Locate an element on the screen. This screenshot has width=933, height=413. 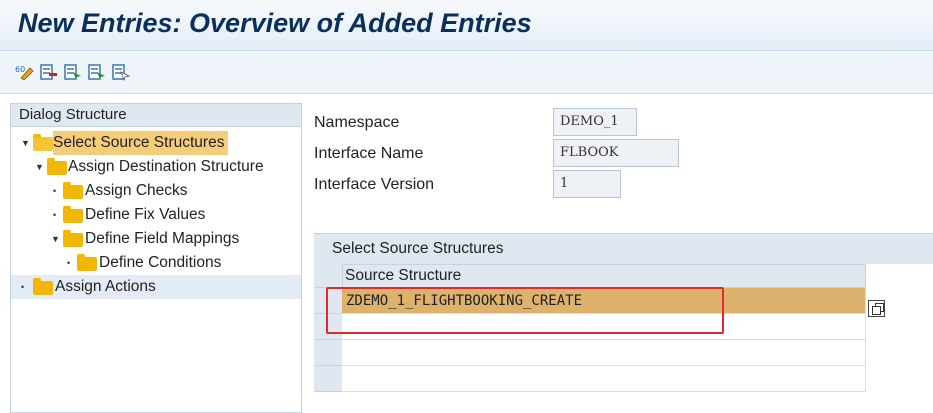
delete-icon is located at coordinates (48, 72).